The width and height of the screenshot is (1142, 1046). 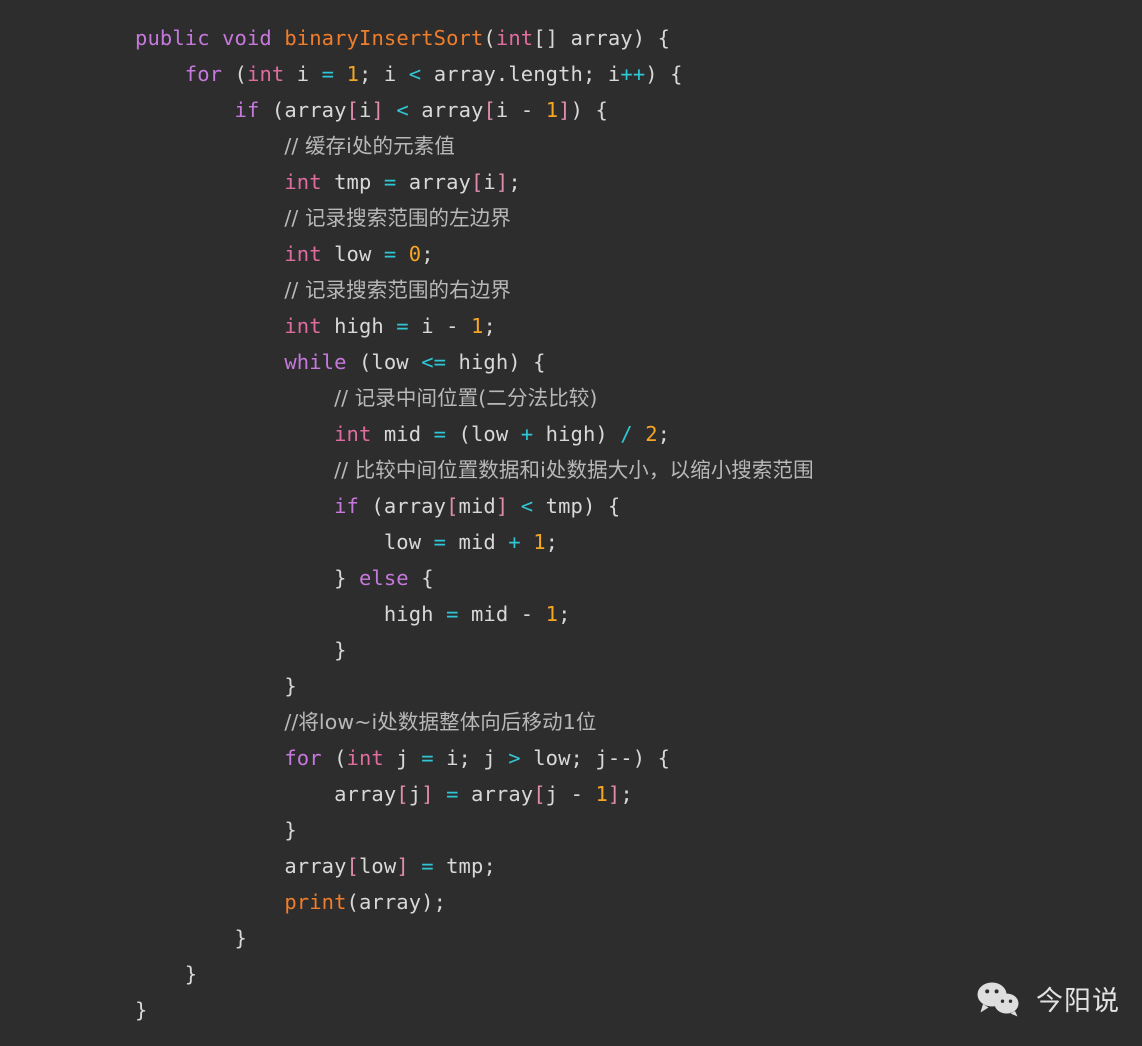 I want to click on wechat-icon, so click(x=999, y=999).